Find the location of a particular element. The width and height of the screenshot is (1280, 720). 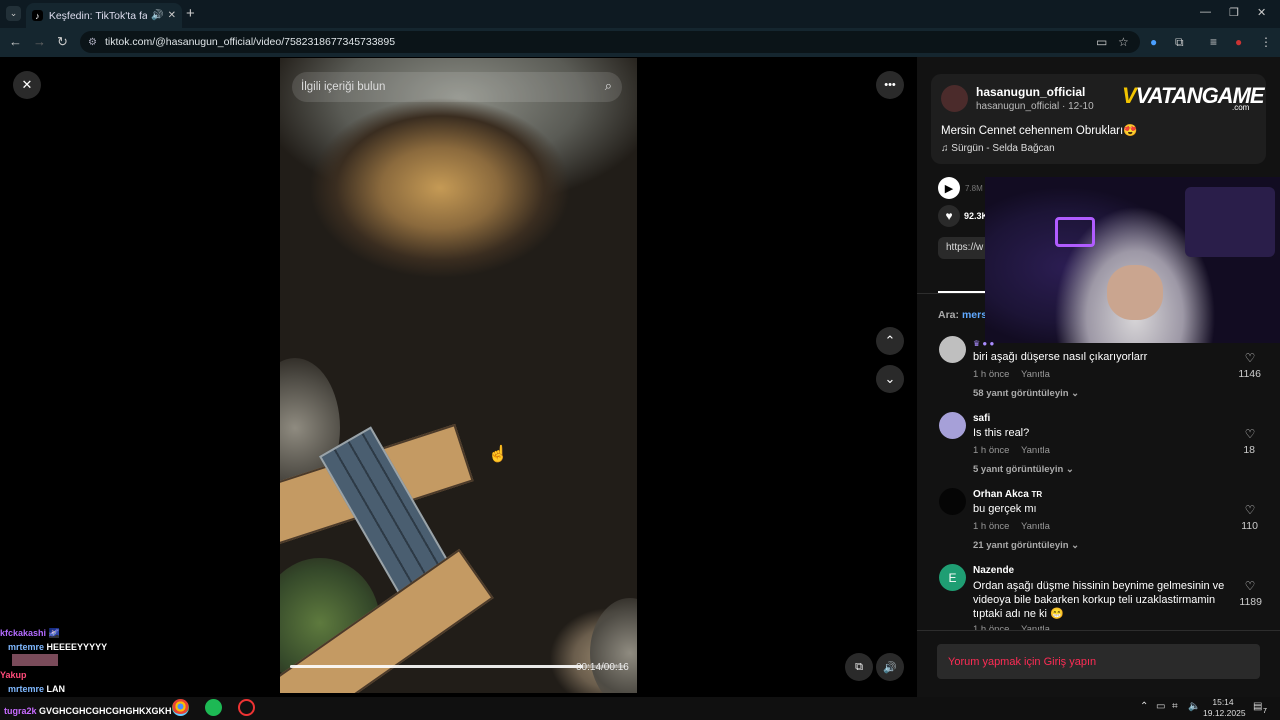

music-row: ♫ Sürgün - Selda Bağcan is located at coordinates (998, 148).